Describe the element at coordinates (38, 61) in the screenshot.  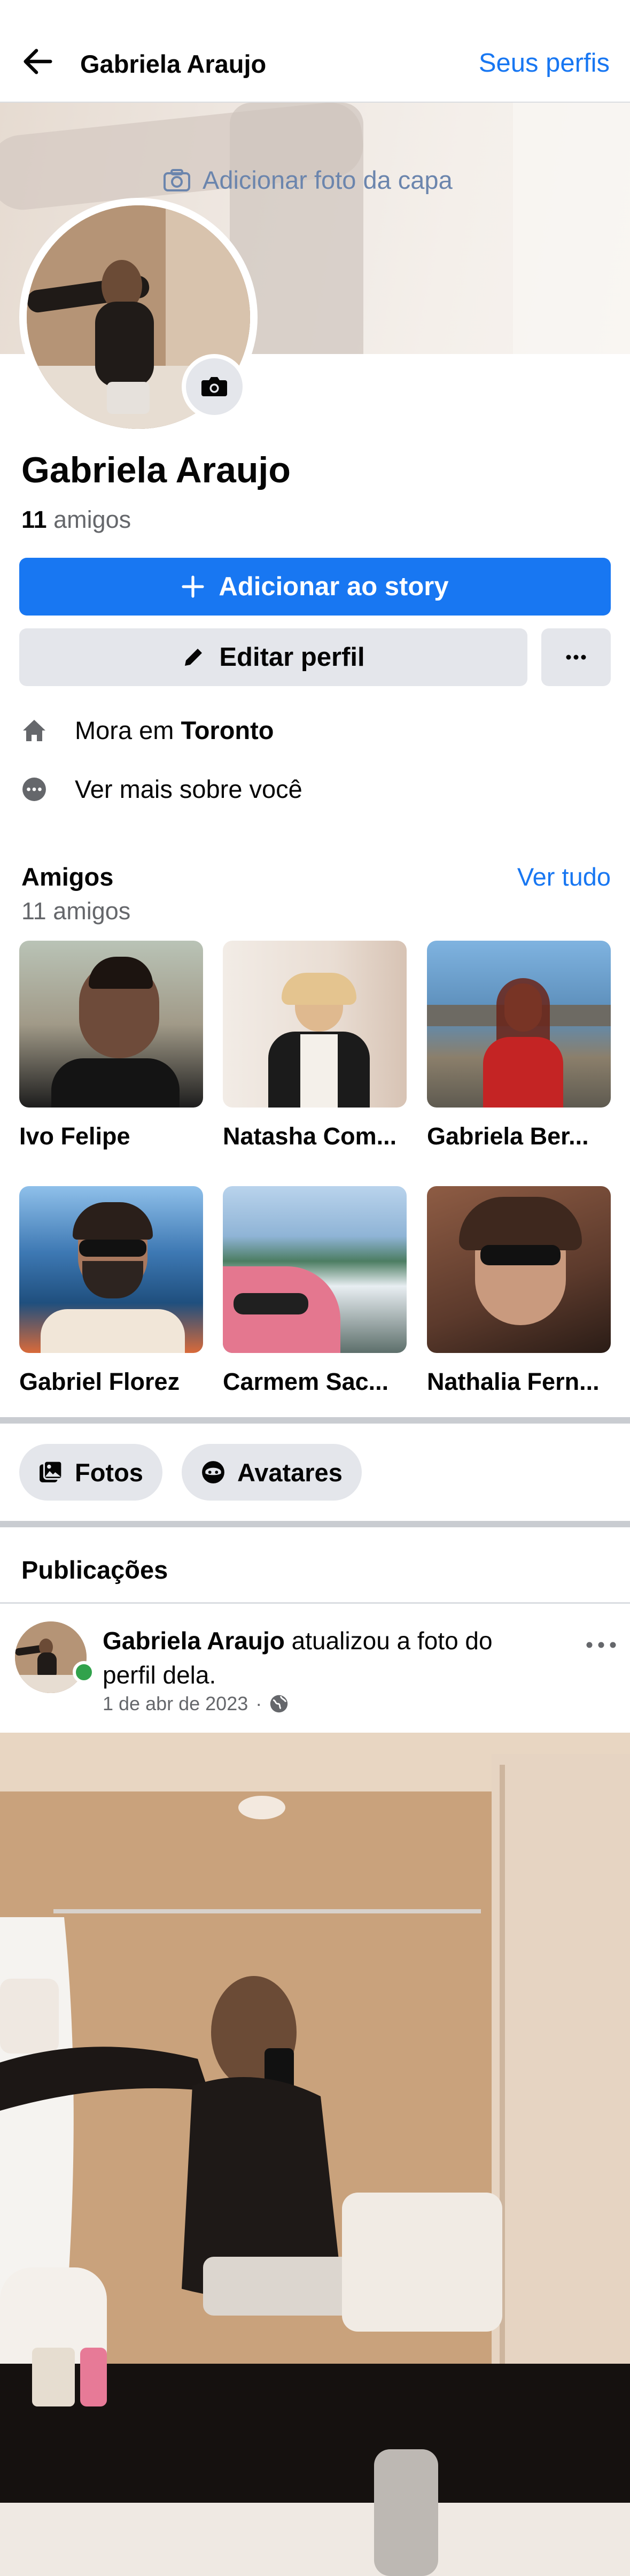
I see `back-arrow-icon` at that location.